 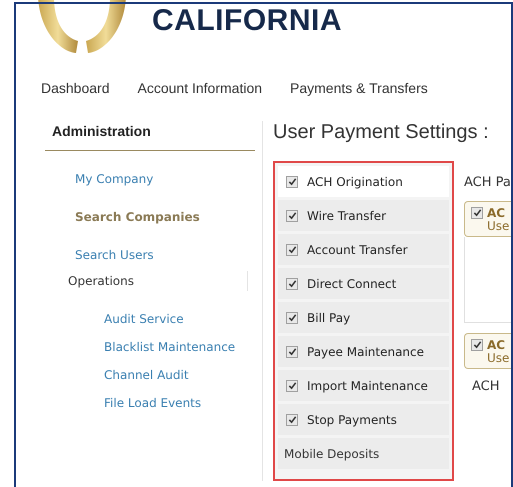 I want to click on sidebar-item: Blacklist Maintenance, so click(x=179, y=347).